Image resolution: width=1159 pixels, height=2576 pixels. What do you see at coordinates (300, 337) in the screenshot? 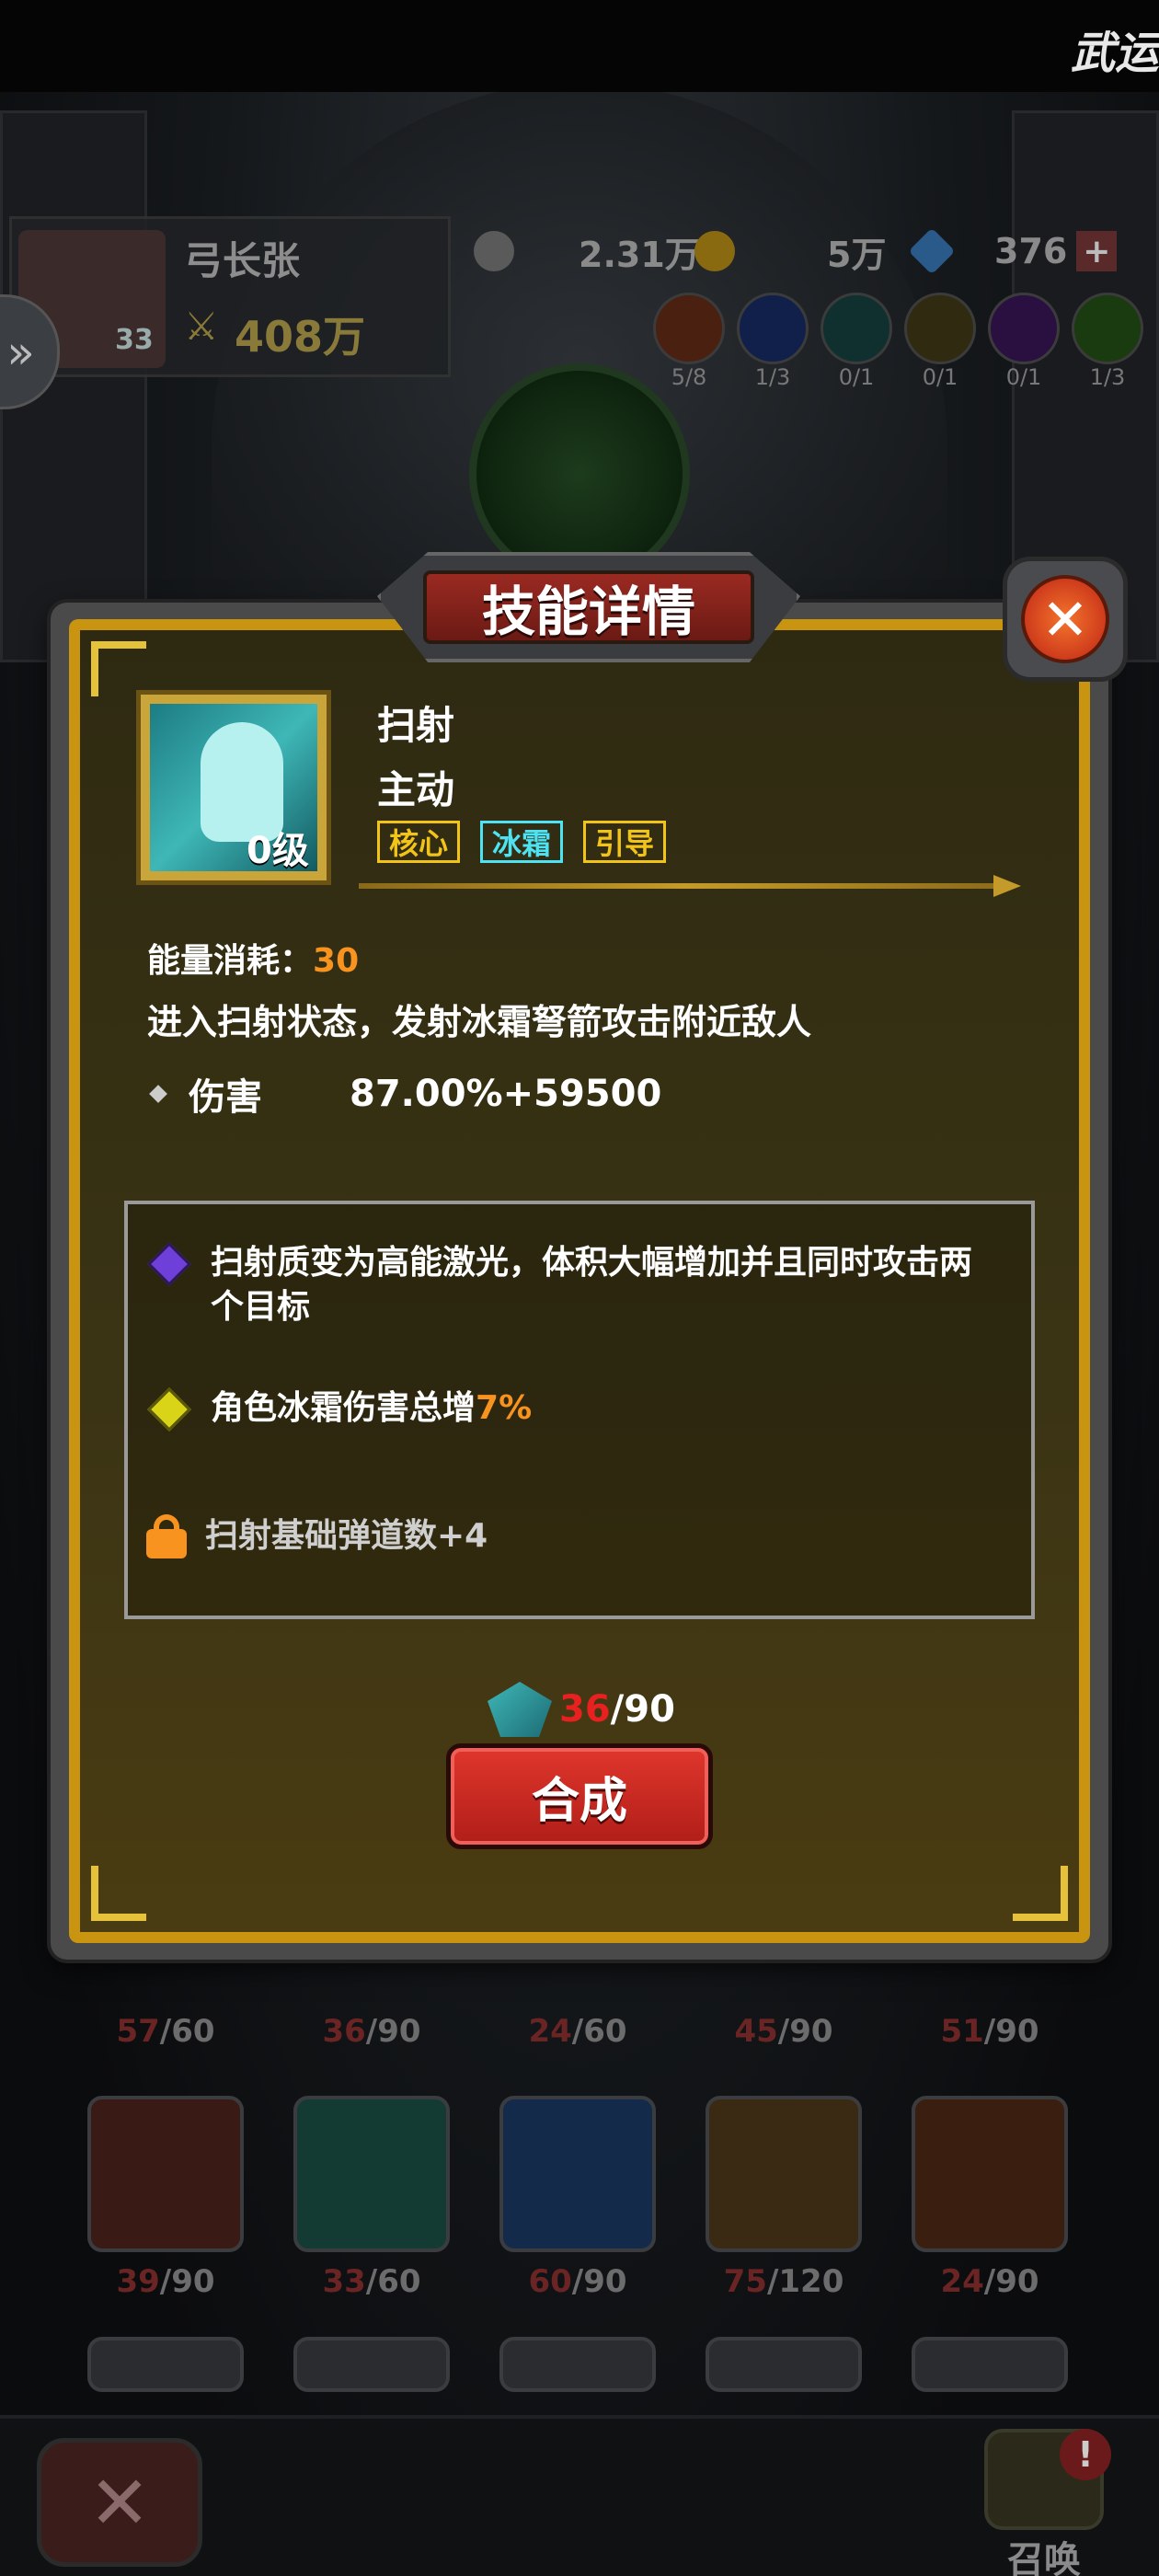
I see `combat-power: 408万` at bounding box center [300, 337].